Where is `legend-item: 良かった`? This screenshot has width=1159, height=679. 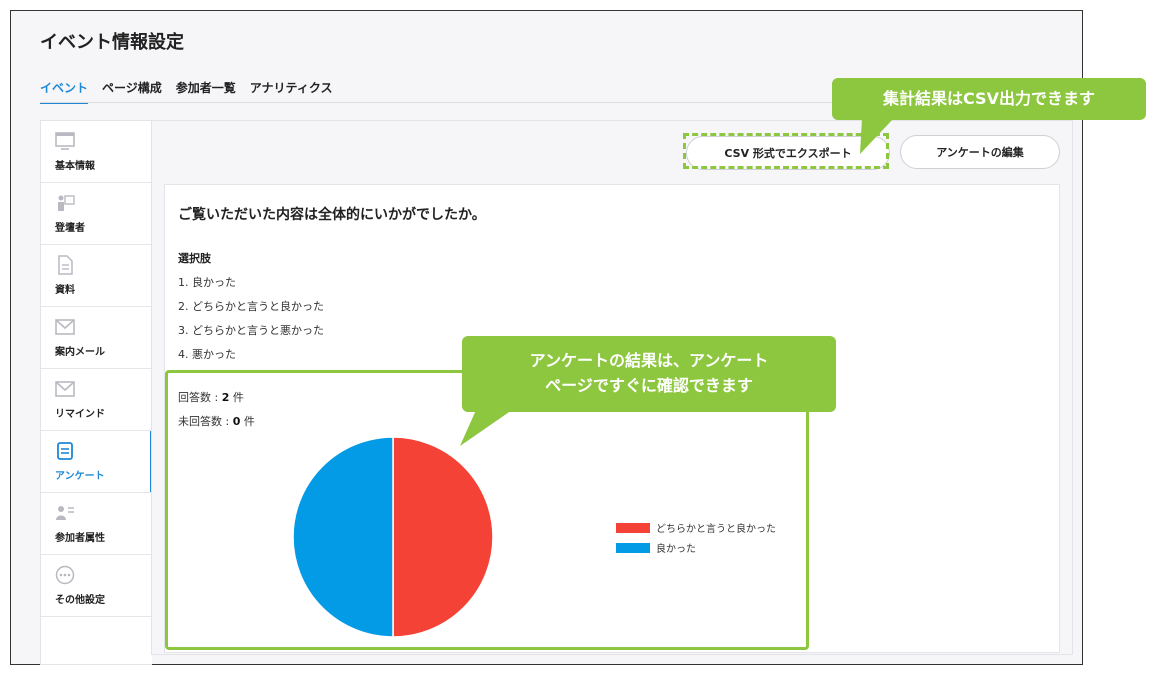
legend-item: 良かった is located at coordinates (656, 547).